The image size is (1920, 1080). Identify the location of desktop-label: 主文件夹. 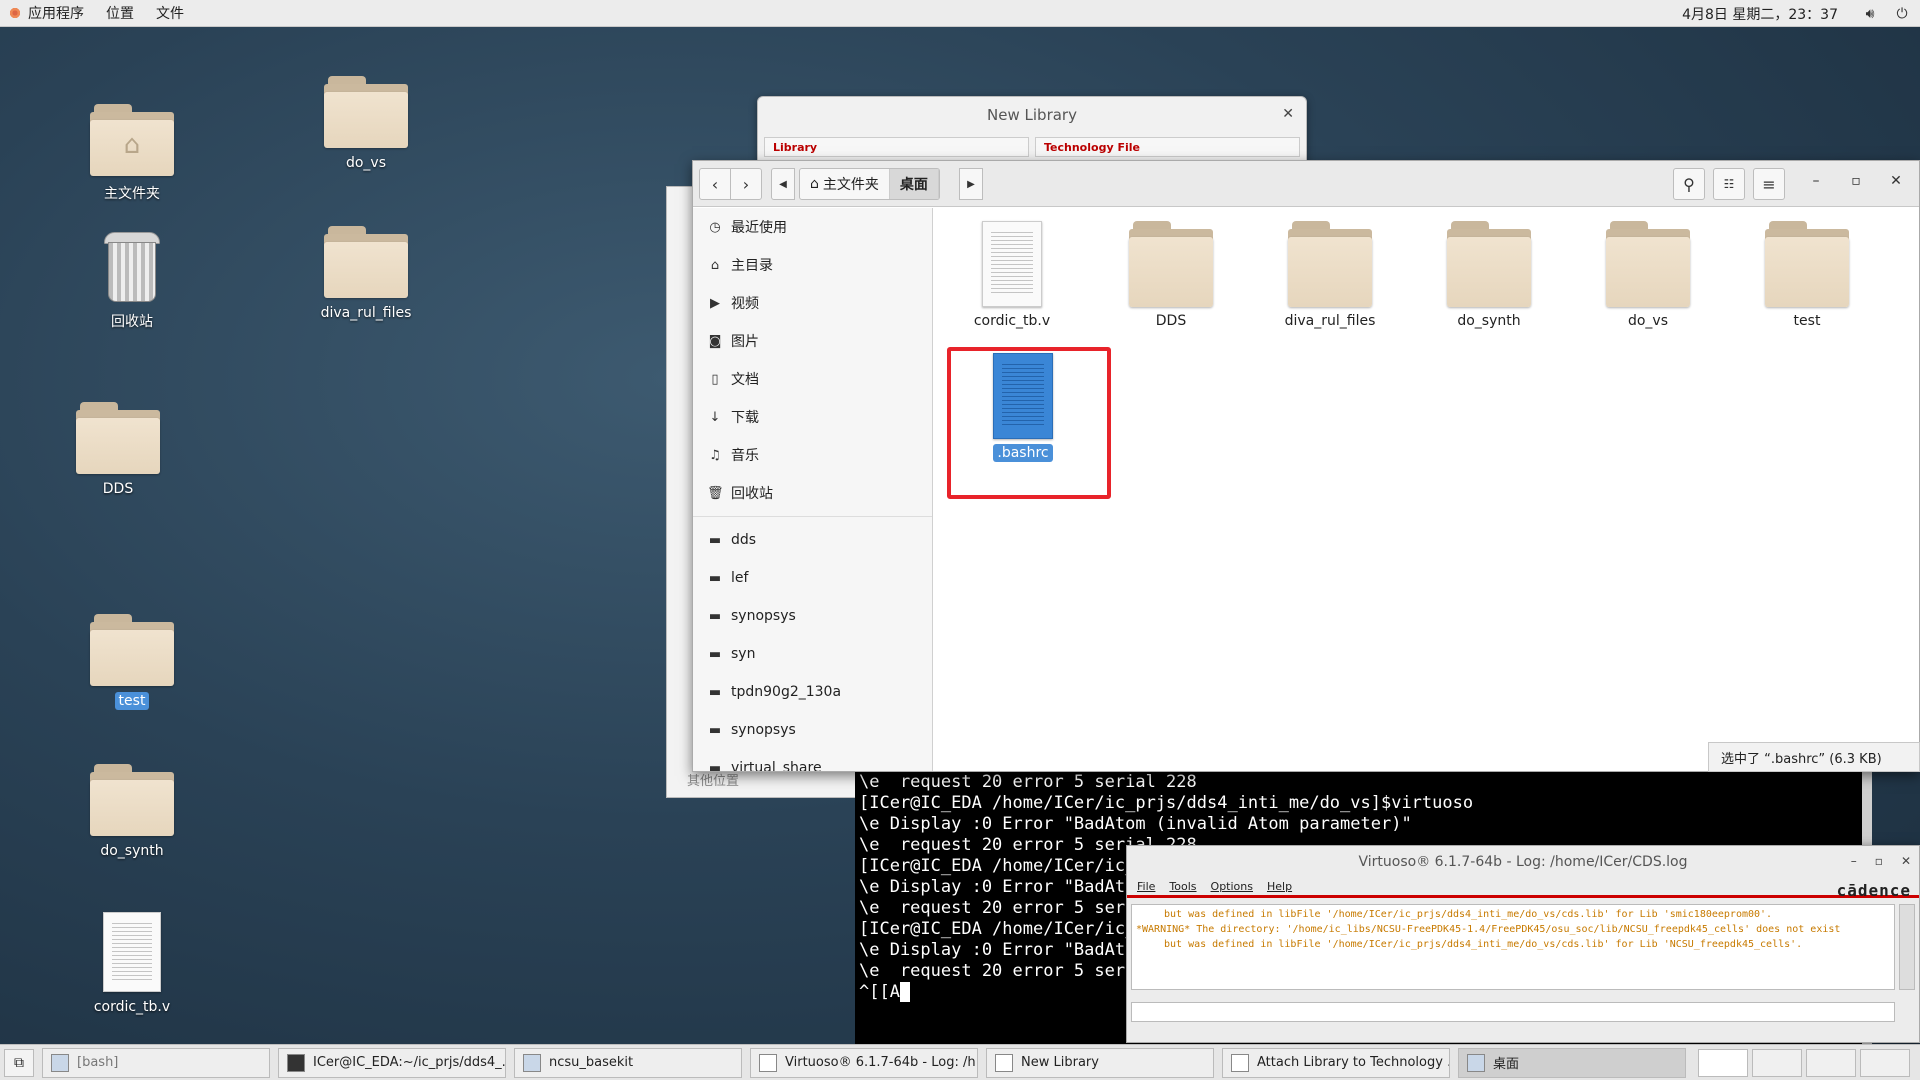
(132, 194).